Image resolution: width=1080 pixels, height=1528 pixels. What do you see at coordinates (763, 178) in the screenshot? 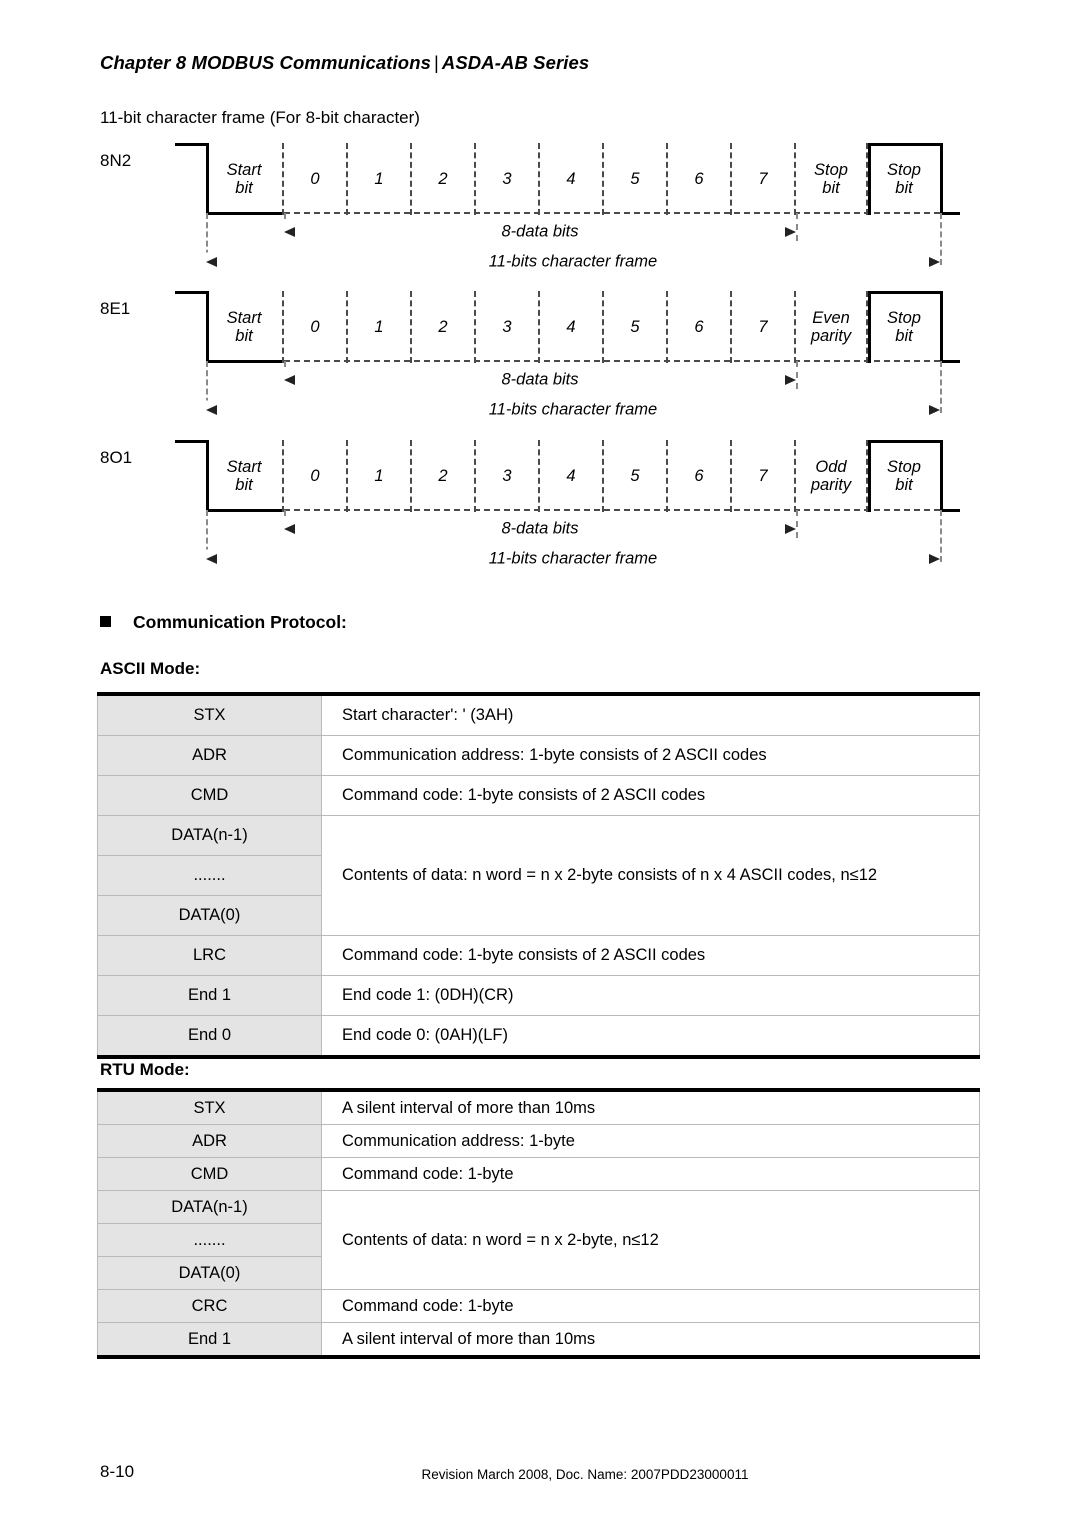
I see `bit-cell-label: 7` at bounding box center [763, 178].